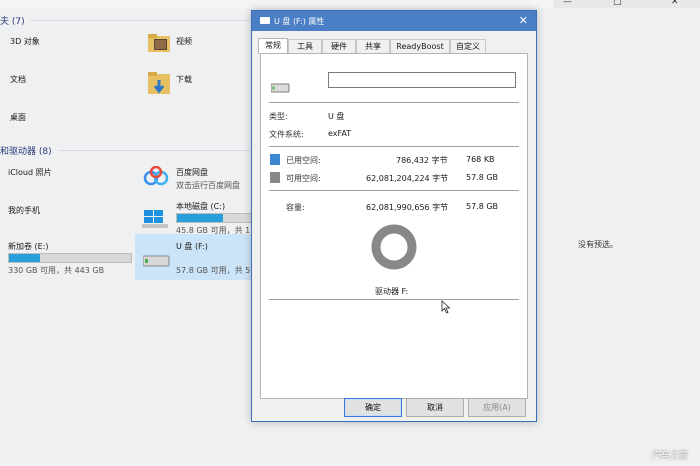  Describe the element at coordinates (28, 246) in the screenshot. I see `new-volume-title: 新加卷 (E:)` at that location.